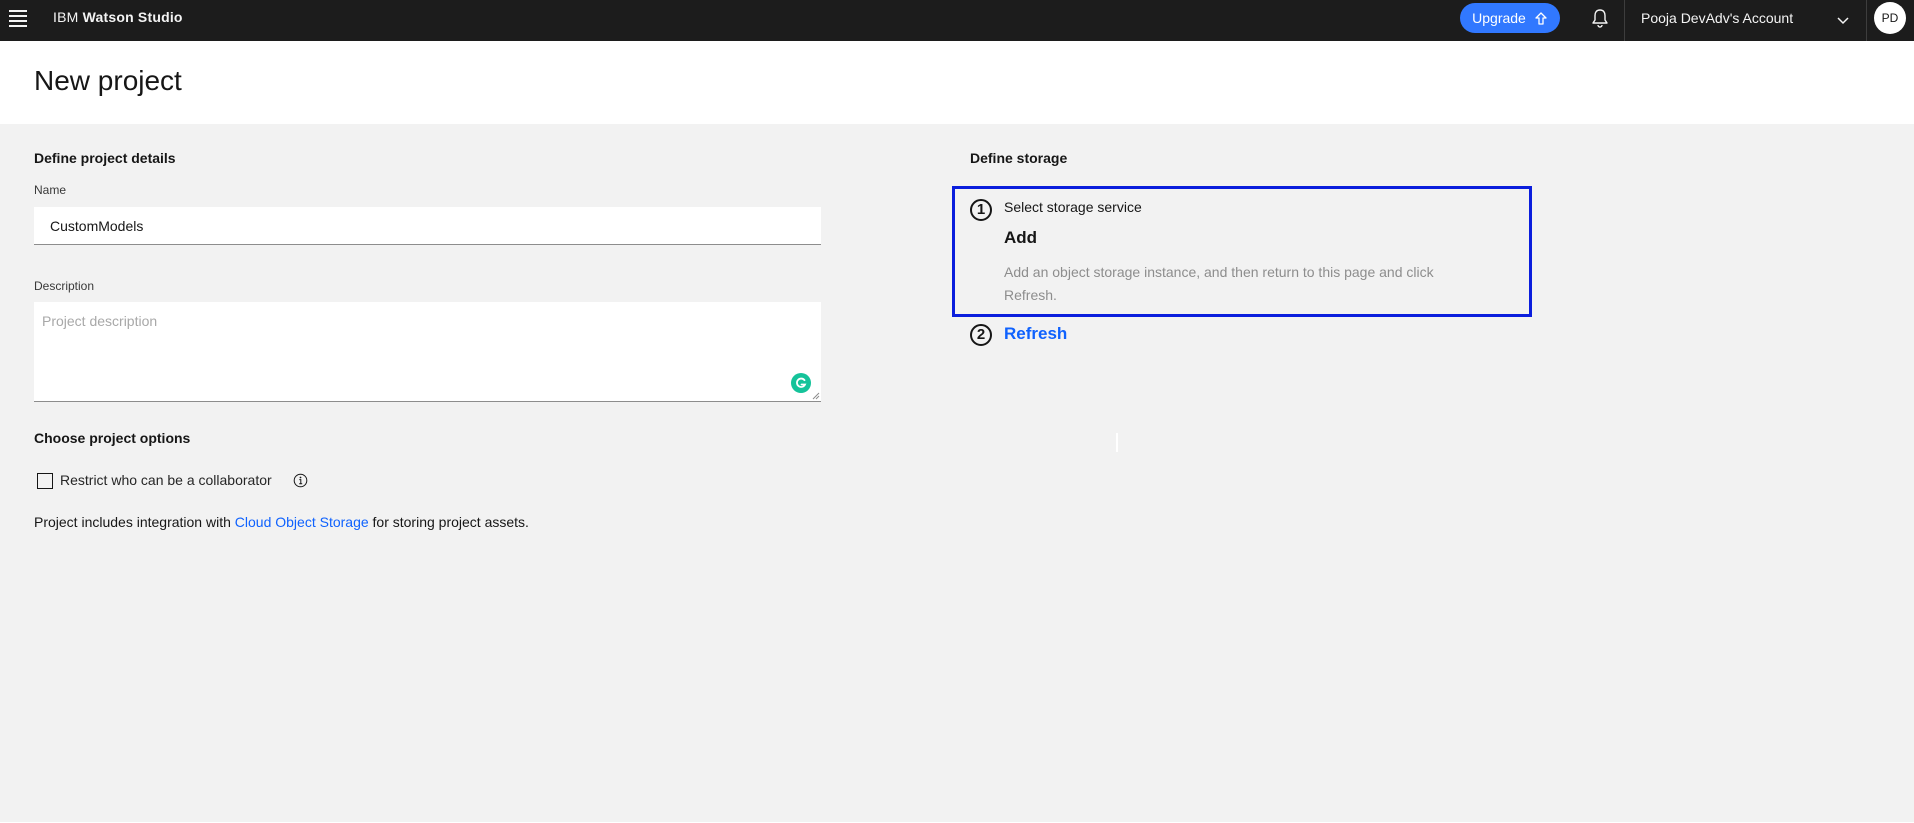 Image resolution: width=1914 pixels, height=823 pixels. What do you see at coordinates (45, 481) in the screenshot?
I see `restrict-collaborator-checkbox` at bounding box center [45, 481].